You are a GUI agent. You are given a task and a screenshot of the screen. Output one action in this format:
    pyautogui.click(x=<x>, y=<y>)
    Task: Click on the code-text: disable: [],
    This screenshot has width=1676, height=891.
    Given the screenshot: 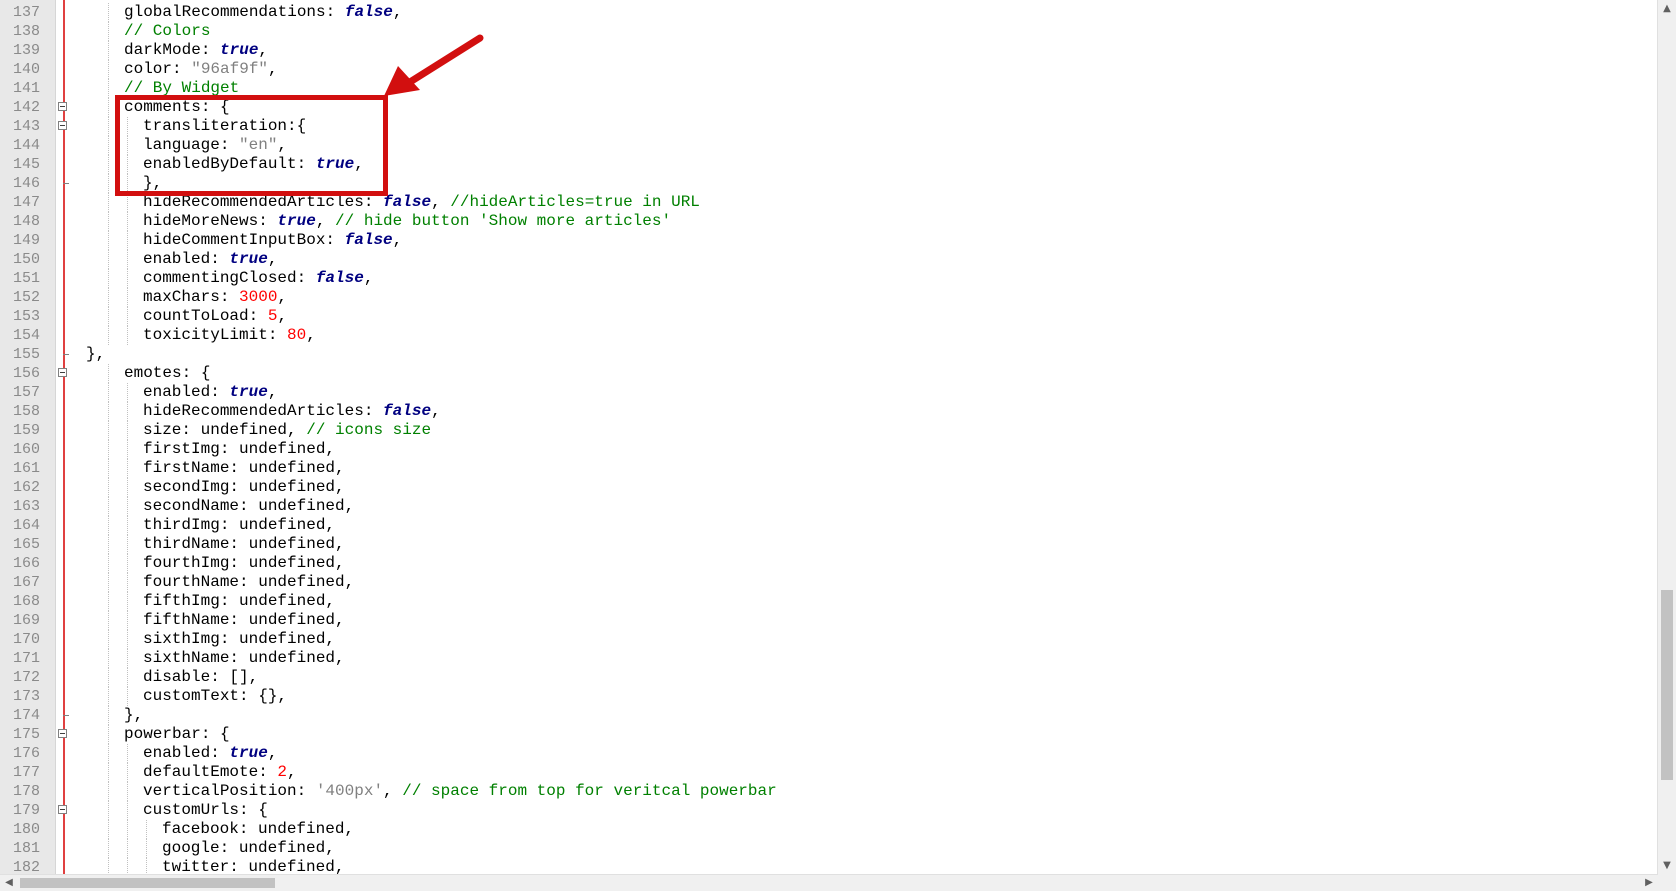 What is the action you would take?
    pyautogui.click(x=200, y=677)
    